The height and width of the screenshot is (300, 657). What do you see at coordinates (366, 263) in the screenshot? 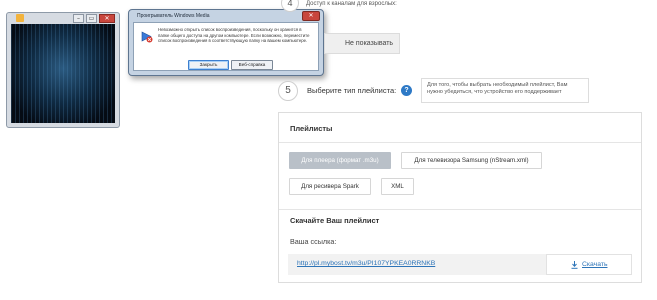
I see `playlist-url-link: http://pl.mybost.tv/m3u/PI107YPKEA0RRNKB` at bounding box center [366, 263].